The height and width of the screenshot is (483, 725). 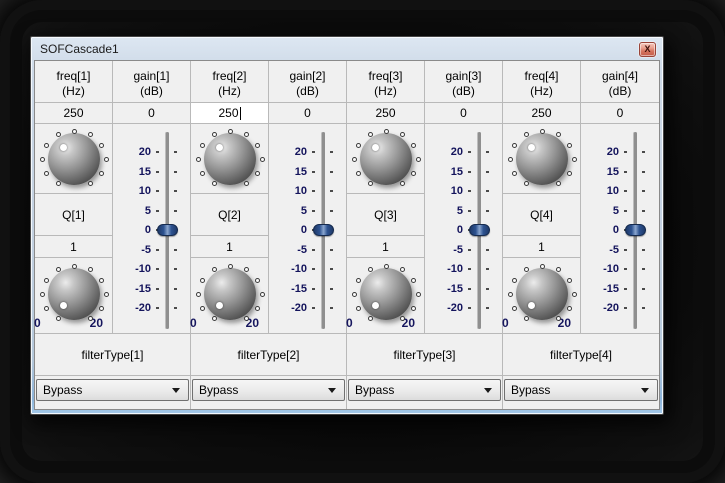 I want to click on filter-type-label-text: filterType[2], so click(x=268, y=354).